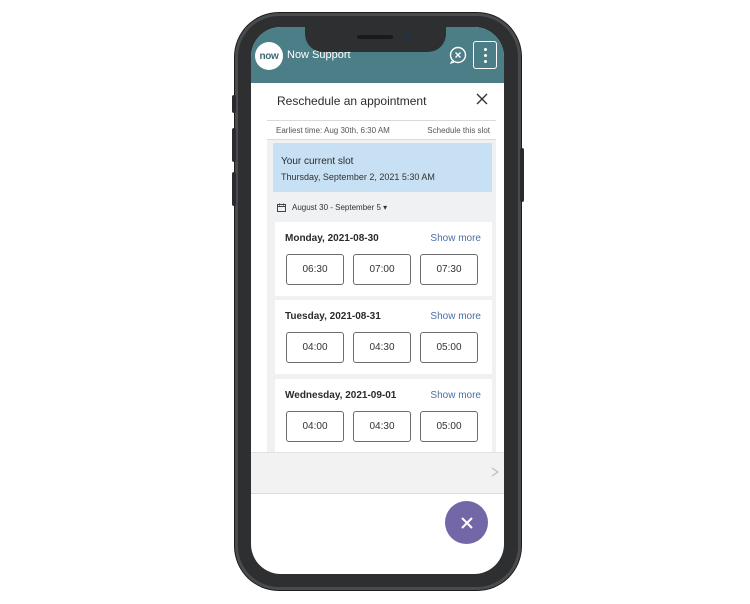 This screenshot has height=604, width=750. I want to click on day-title: Tuesday, 2021-08-31, so click(333, 316).